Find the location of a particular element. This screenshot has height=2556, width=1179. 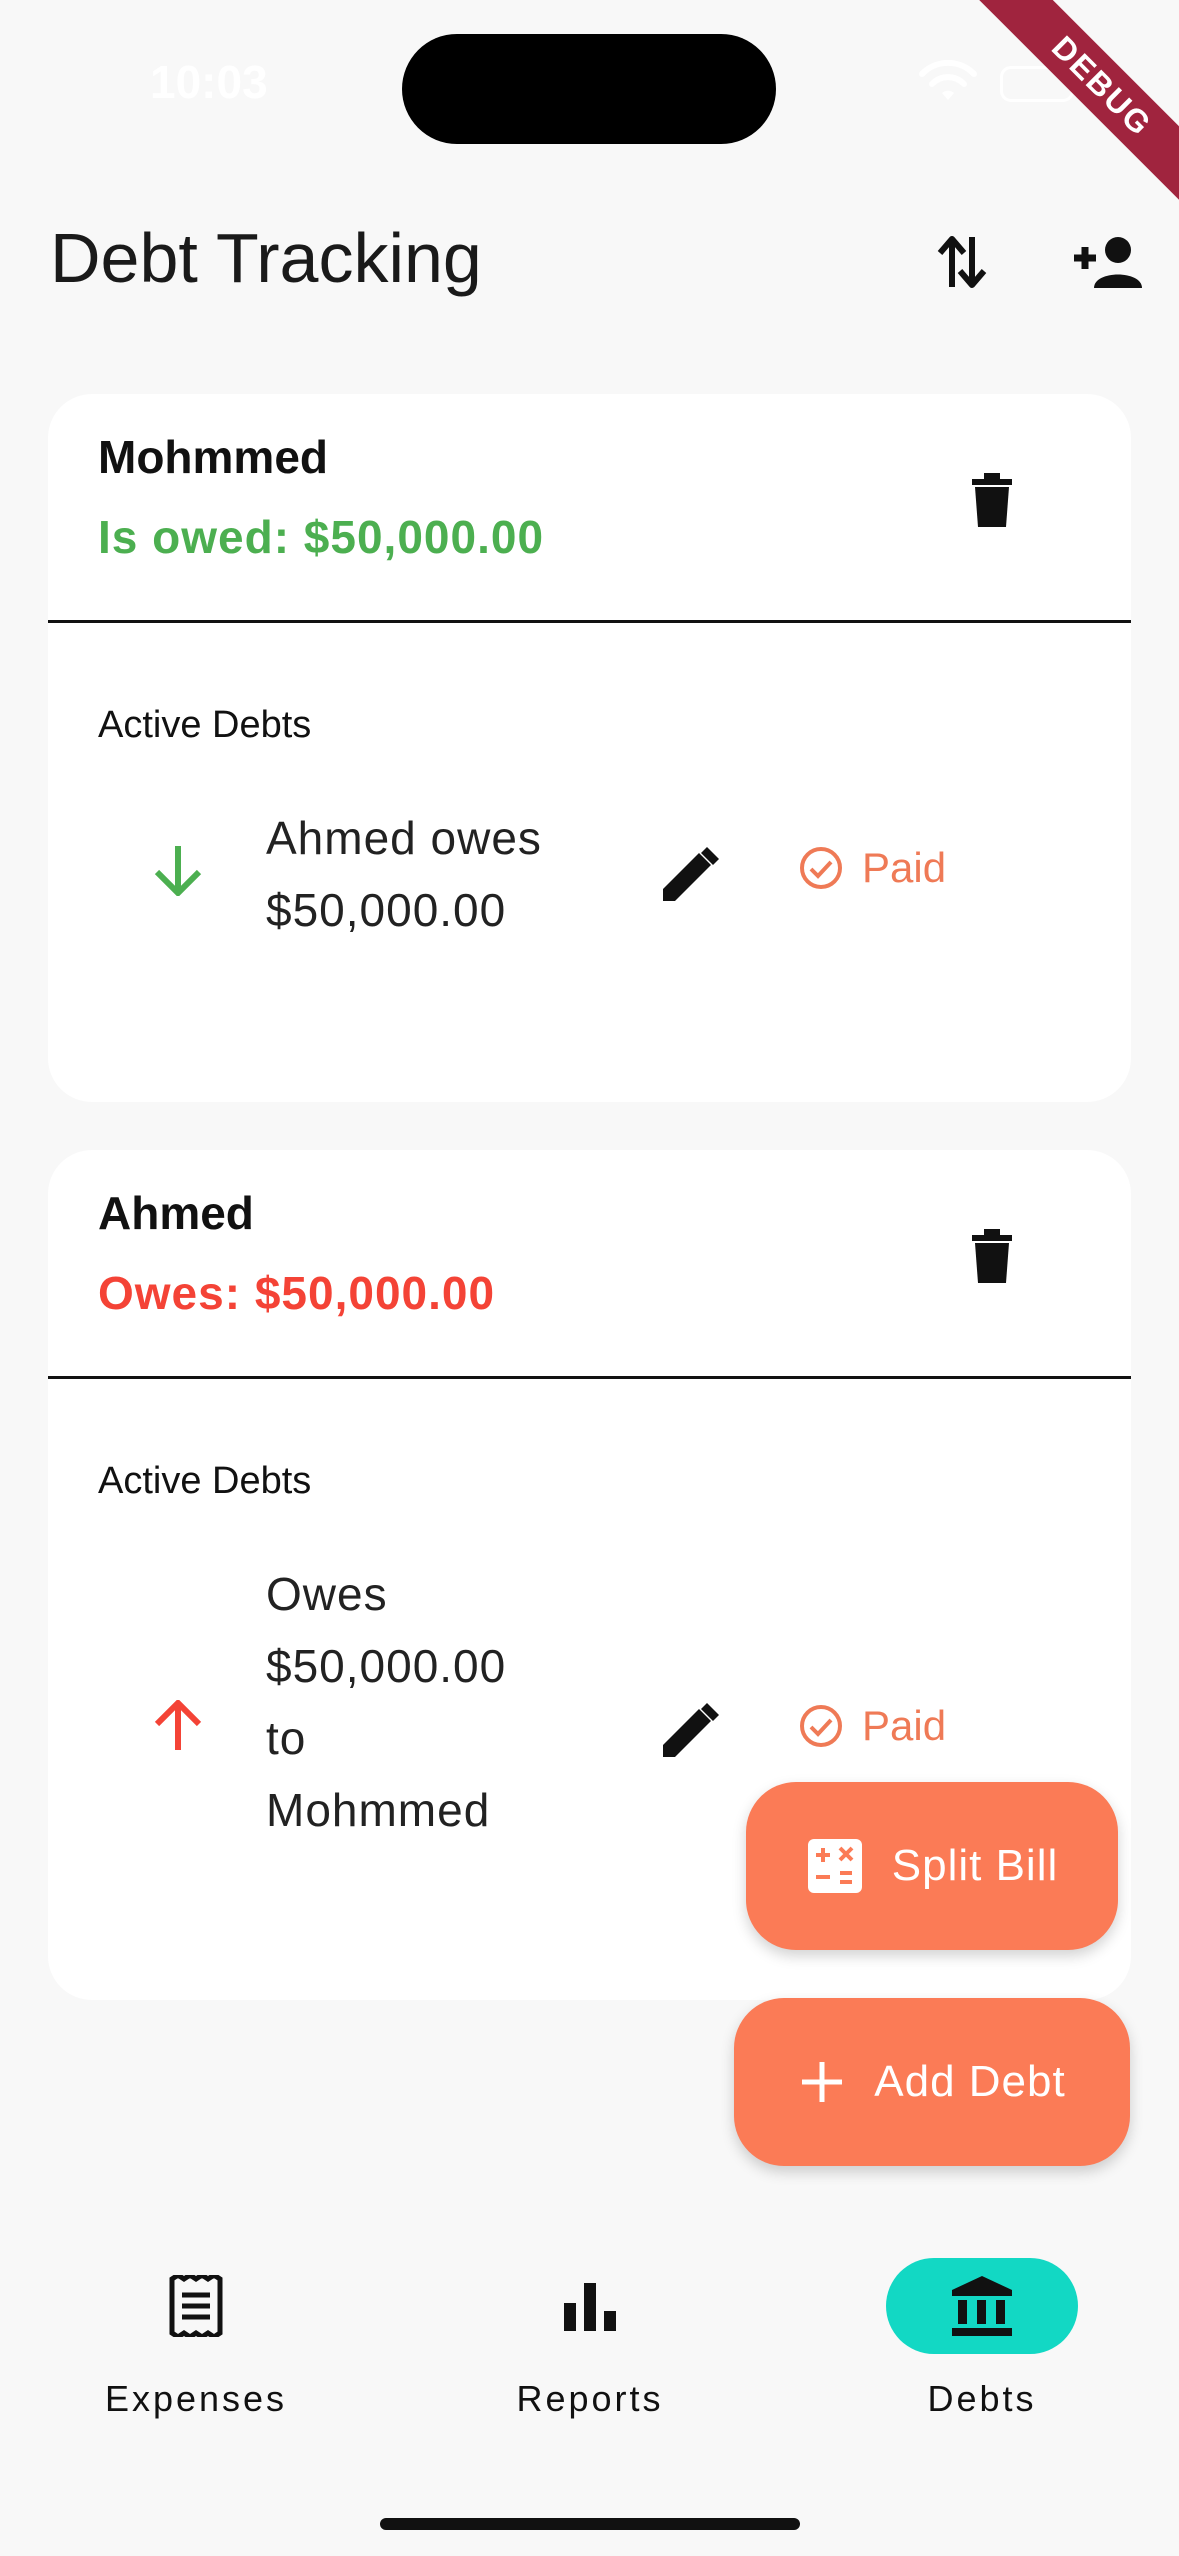

arrow-up-icon is located at coordinates (178, 1726).